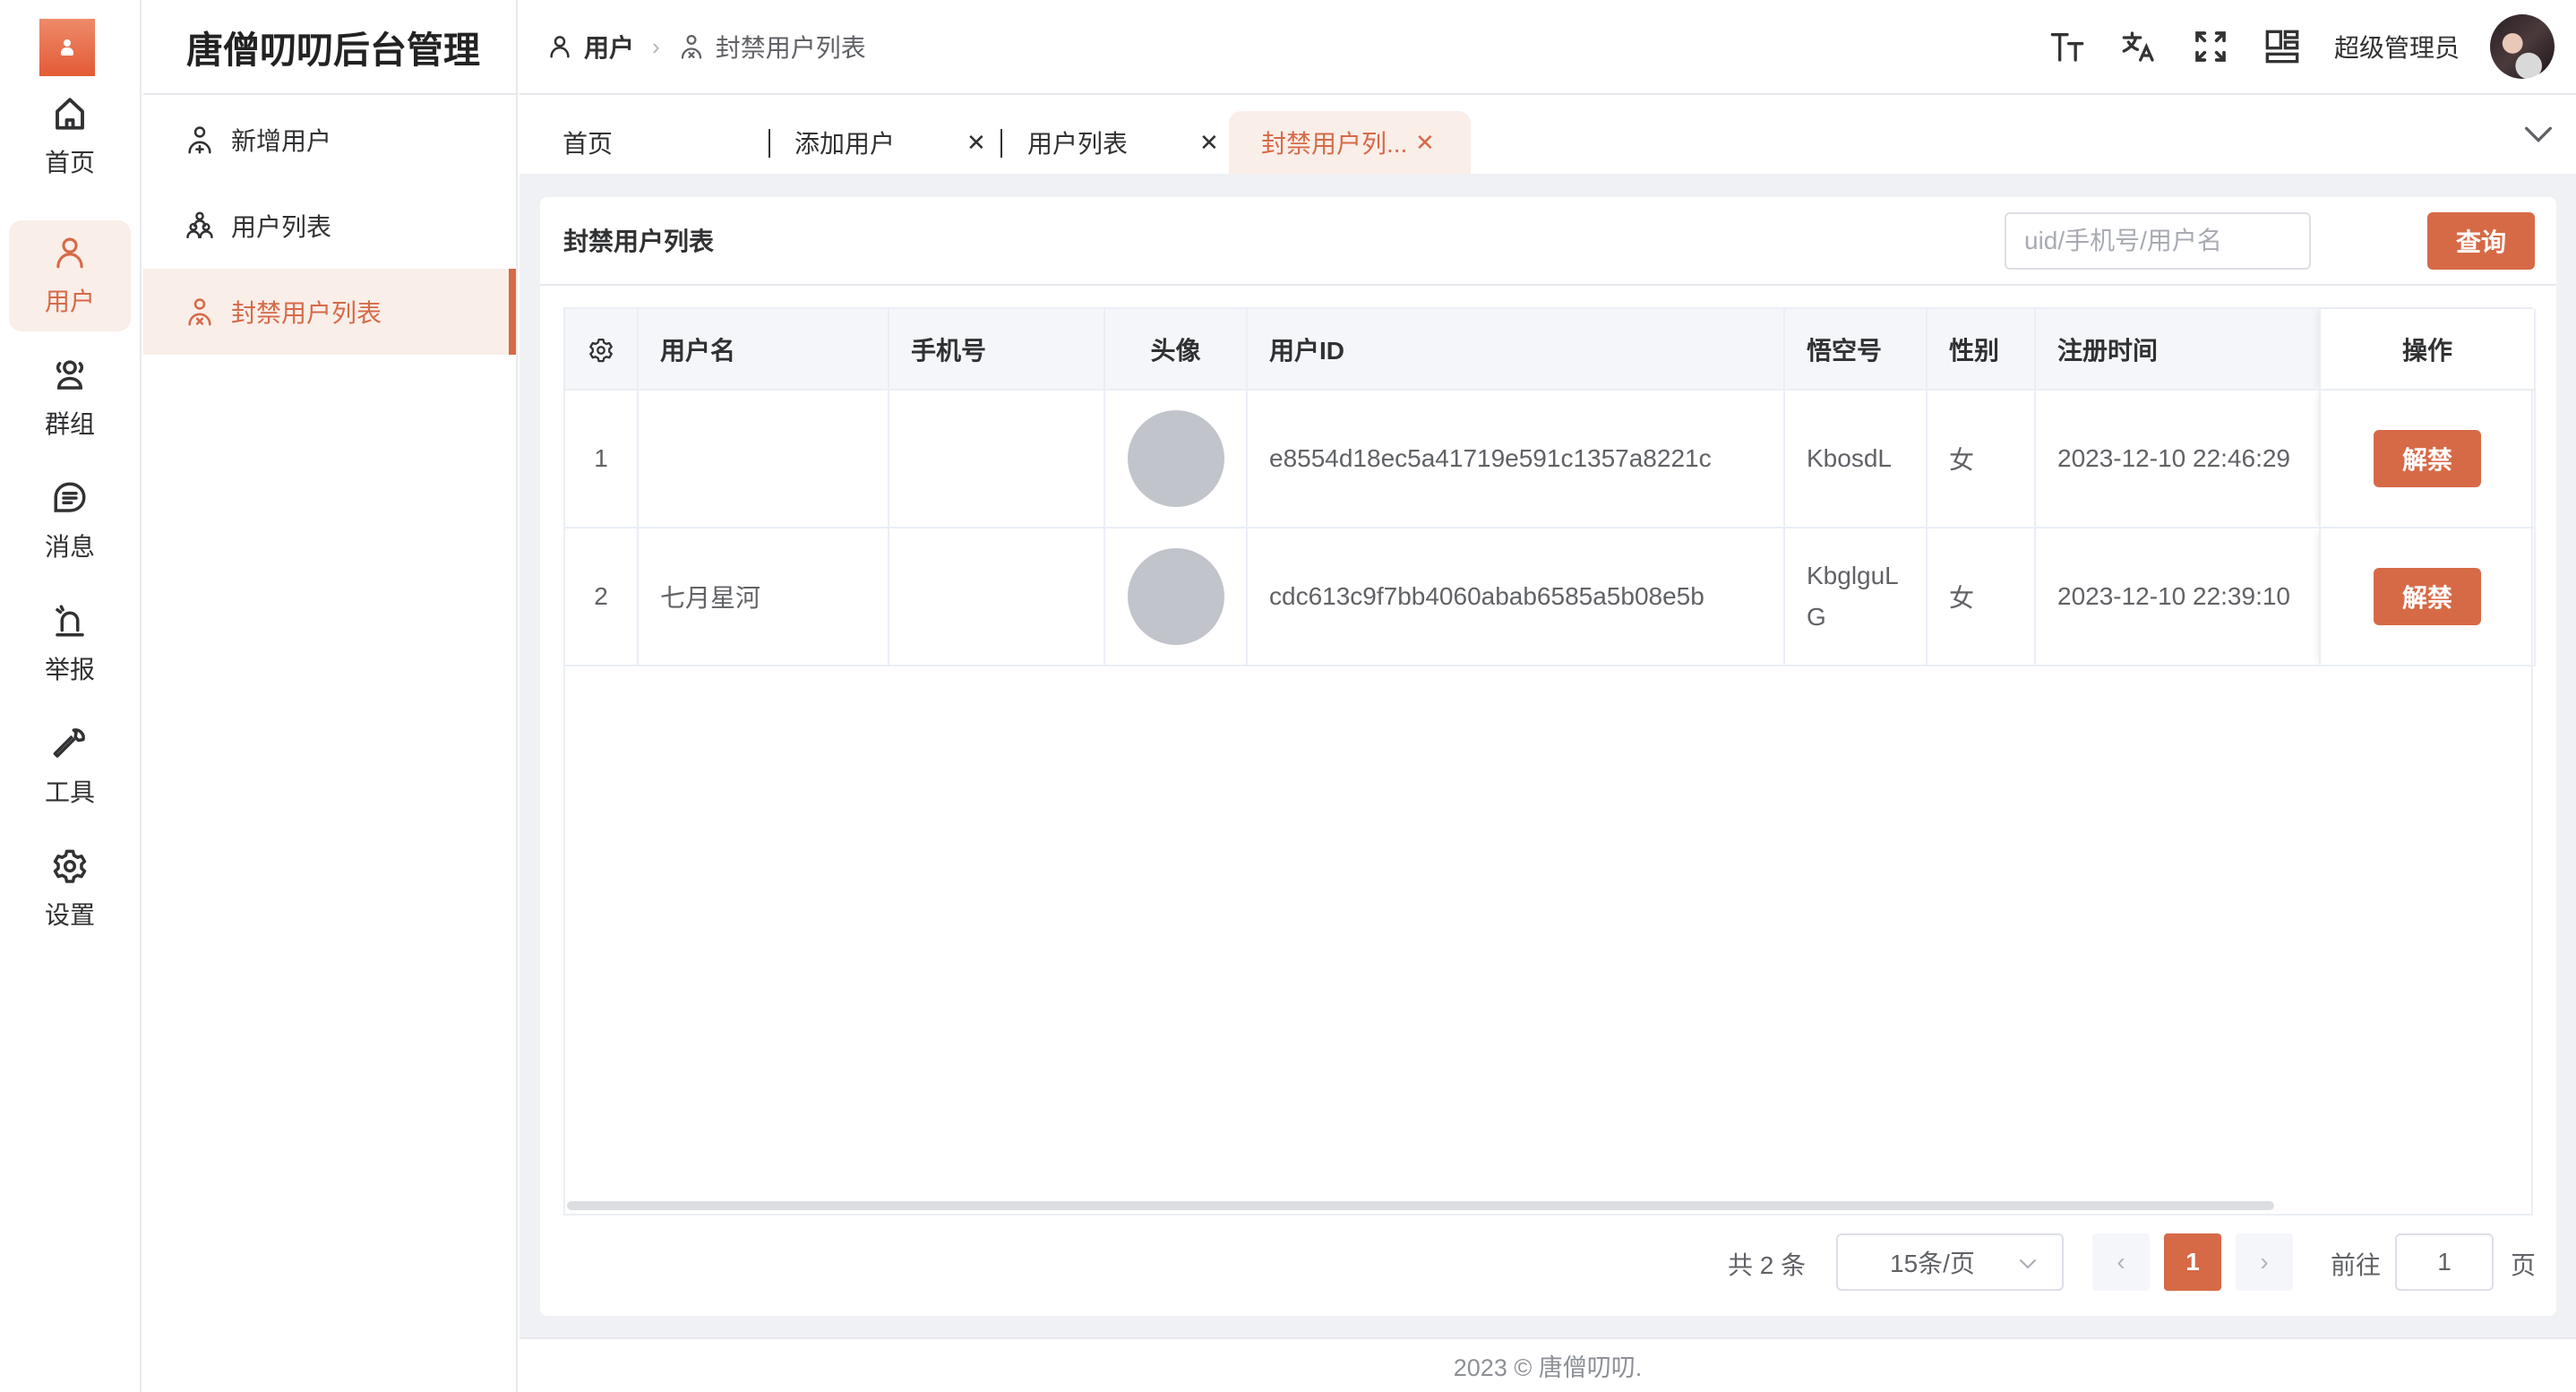  I want to click on tab-bar: 首页 添加用户 ✕ 用户列表 ✕ 封禁用户列... ✕, so click(1547, 134).